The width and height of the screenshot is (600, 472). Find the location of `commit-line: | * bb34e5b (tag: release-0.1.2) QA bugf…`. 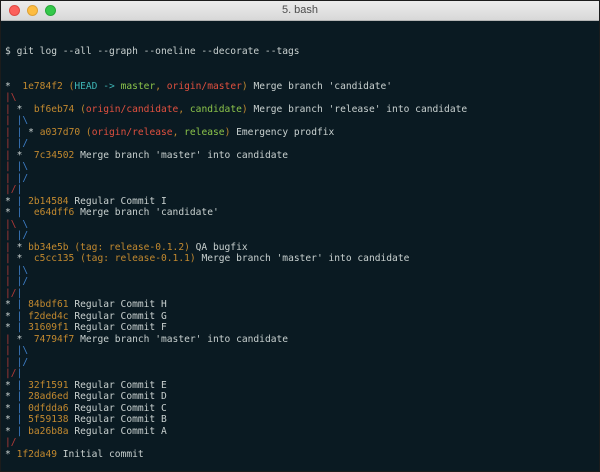

commit-line: | * bb34e5b (tag: release-0.1.2) QA bugf… is located at coordinates (300, 248).